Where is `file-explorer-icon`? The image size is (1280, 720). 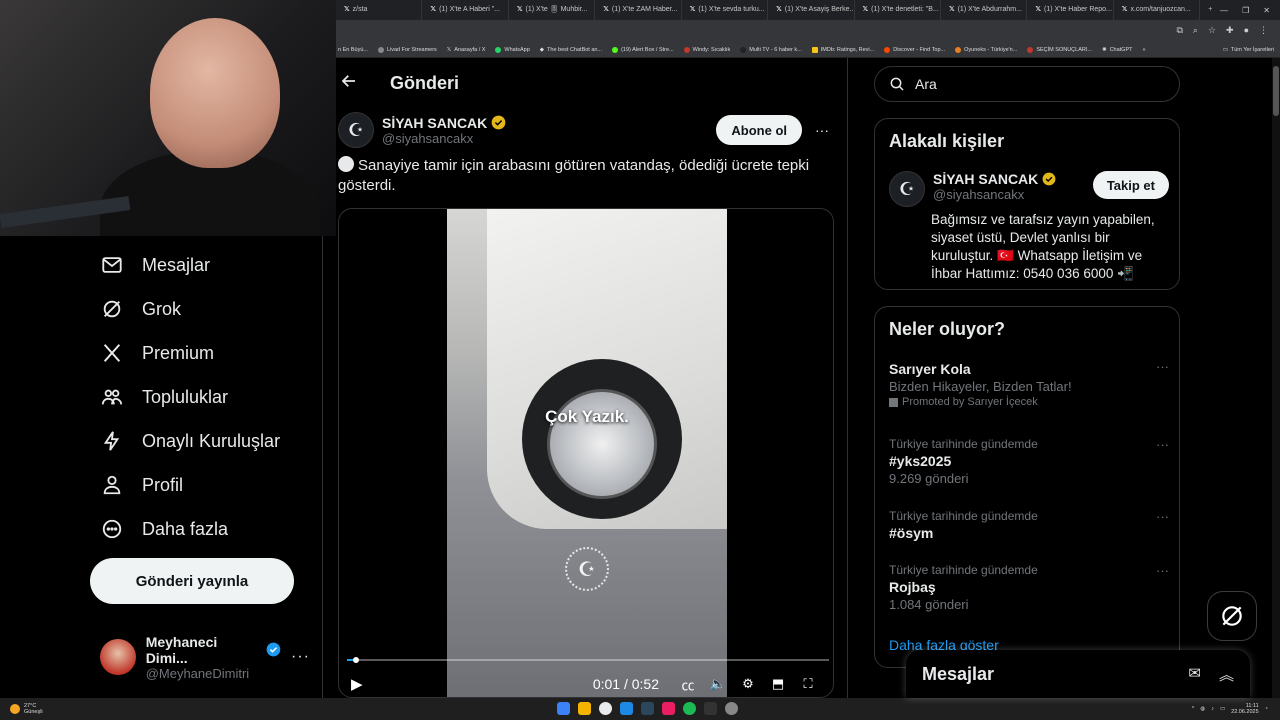
file-explorer-icon is located at coordinates (584, 708).